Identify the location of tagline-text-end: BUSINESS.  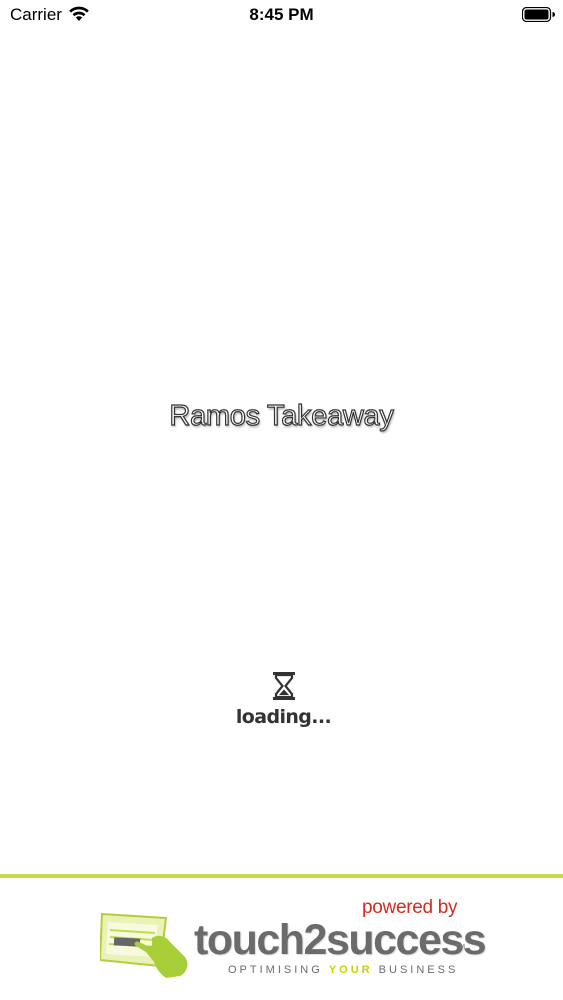
(415, 970).